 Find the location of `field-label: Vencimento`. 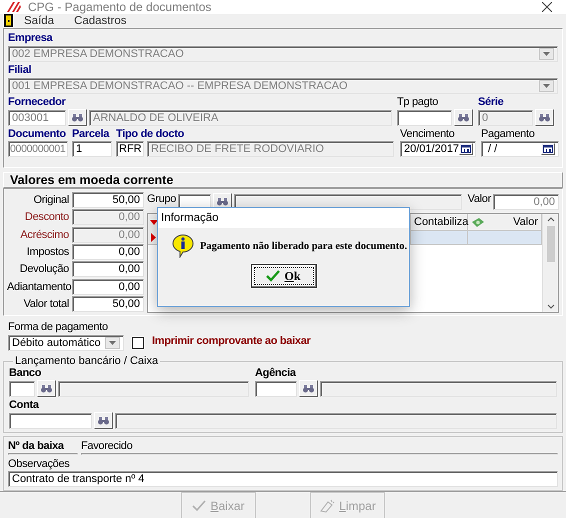

field-label: Vencimento is located at coordinates (427, 134).